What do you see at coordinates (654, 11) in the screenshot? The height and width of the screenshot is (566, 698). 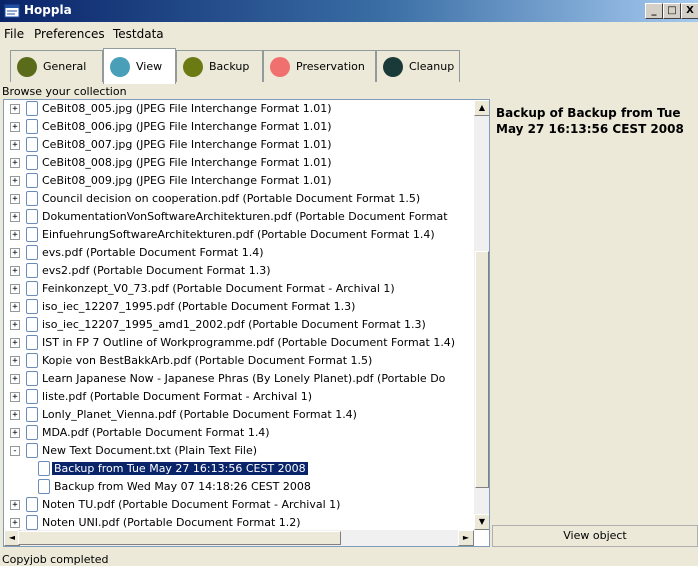 I see `minimize-button: _` at bounding box center [654, 11].